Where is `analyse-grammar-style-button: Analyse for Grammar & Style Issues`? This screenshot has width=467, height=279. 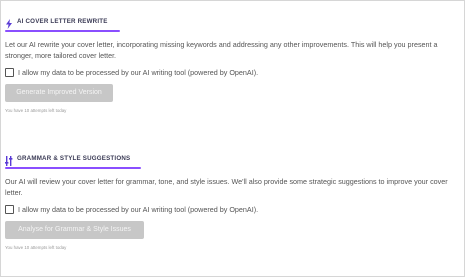 analyse-grammar-style-button: Analyse for Grammar & Style Issues is located at coordinates (74, 230).